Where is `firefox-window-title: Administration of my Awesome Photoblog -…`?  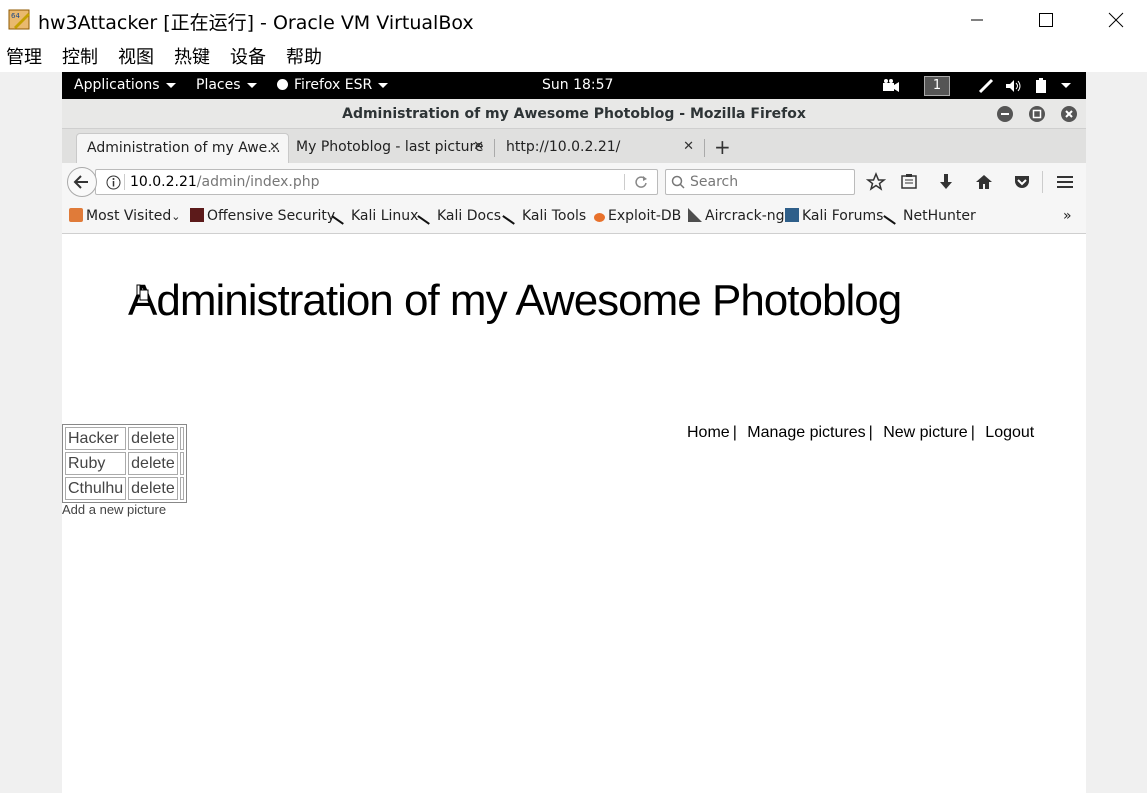 firefox-window-title: Administration of my Awesome Photoblog -… is located at coordinates (574, 114).